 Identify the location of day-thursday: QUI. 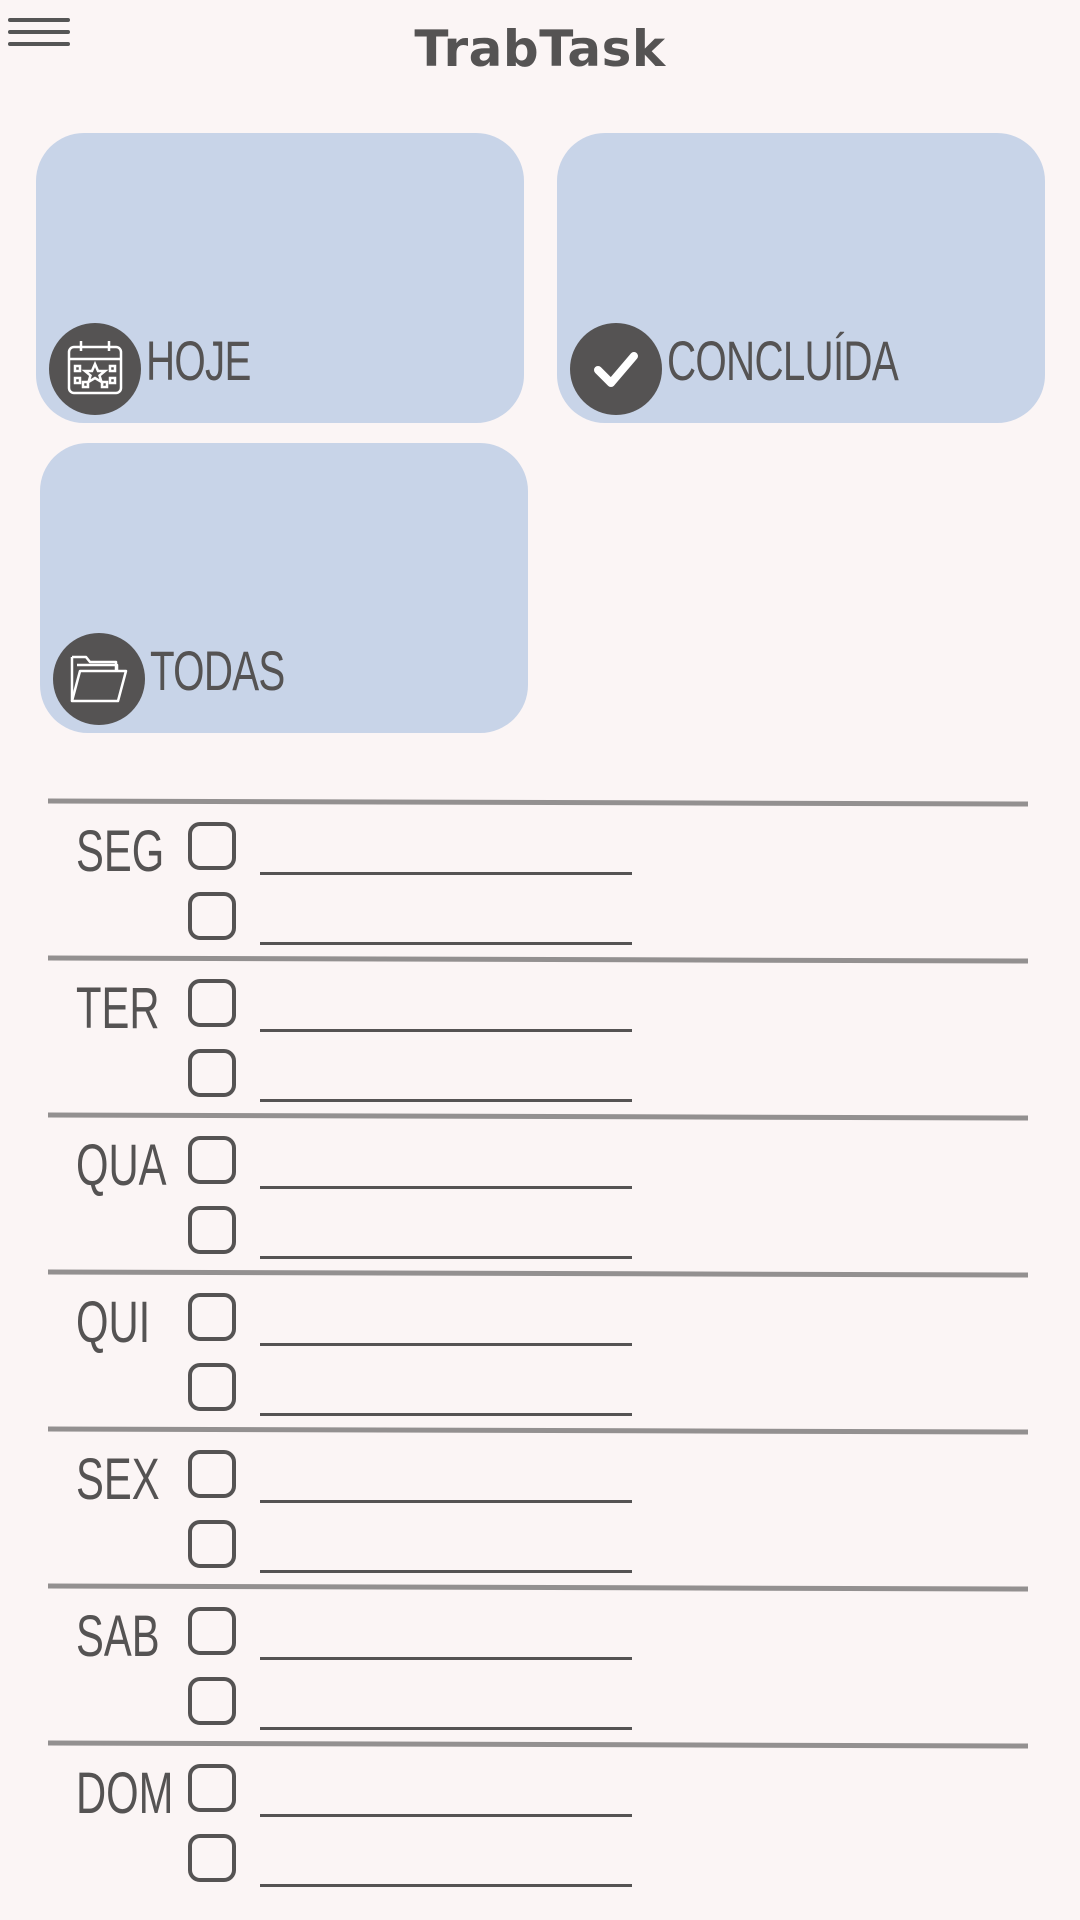
(538, 1348).